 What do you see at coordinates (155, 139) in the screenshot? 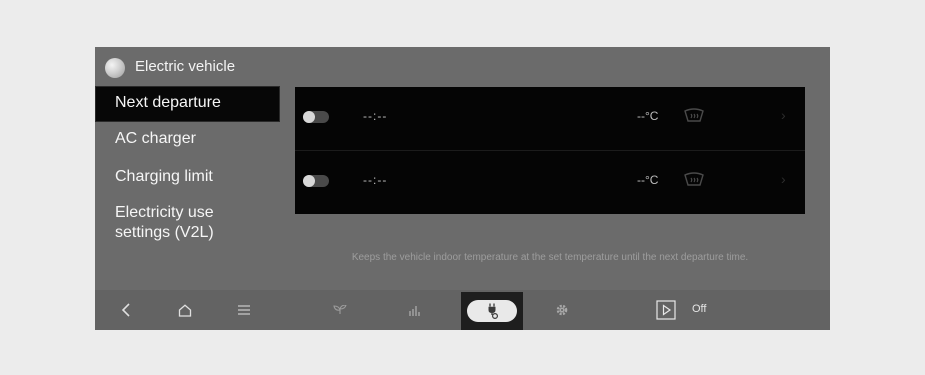
I see `sidebar-item-ac-charger: AC charger` at bounding box center [155, 139].